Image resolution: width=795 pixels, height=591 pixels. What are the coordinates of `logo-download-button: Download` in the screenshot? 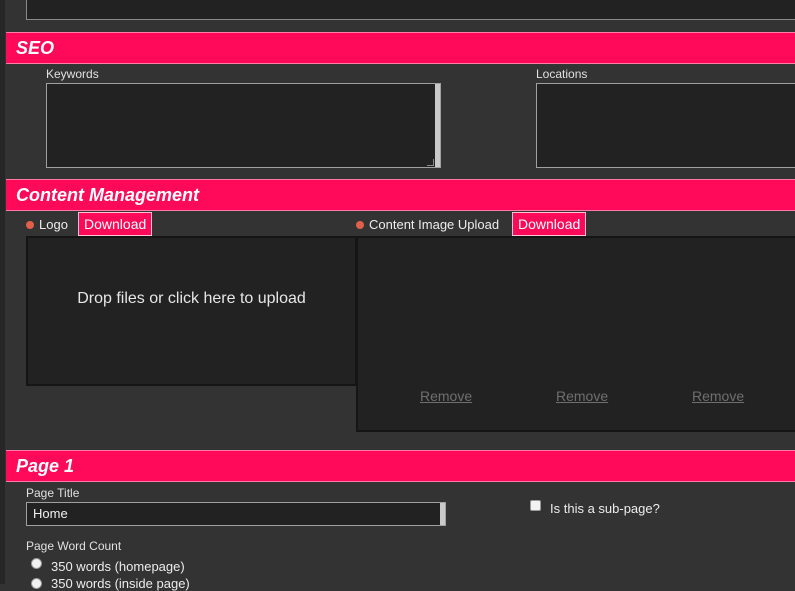 It's located at (115, 224).